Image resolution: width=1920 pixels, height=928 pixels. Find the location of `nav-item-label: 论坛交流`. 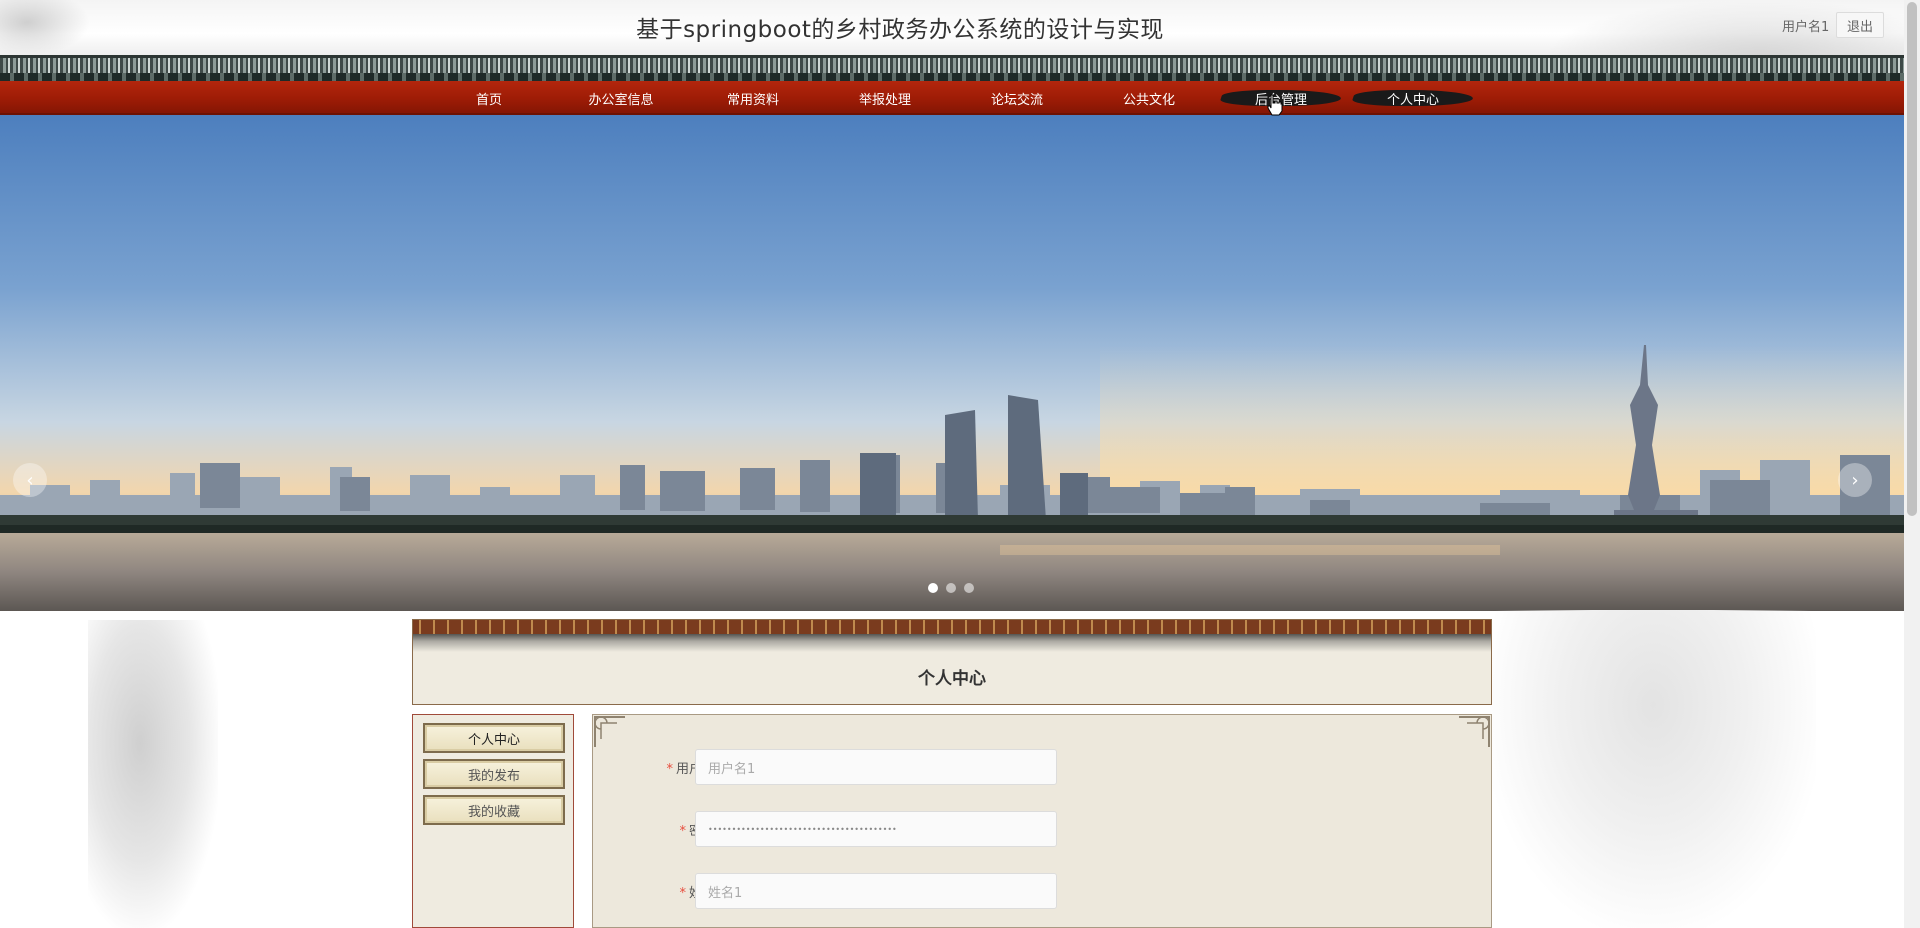

nav-item-label: 论坛交流 is located at coordinates (1016, 100).